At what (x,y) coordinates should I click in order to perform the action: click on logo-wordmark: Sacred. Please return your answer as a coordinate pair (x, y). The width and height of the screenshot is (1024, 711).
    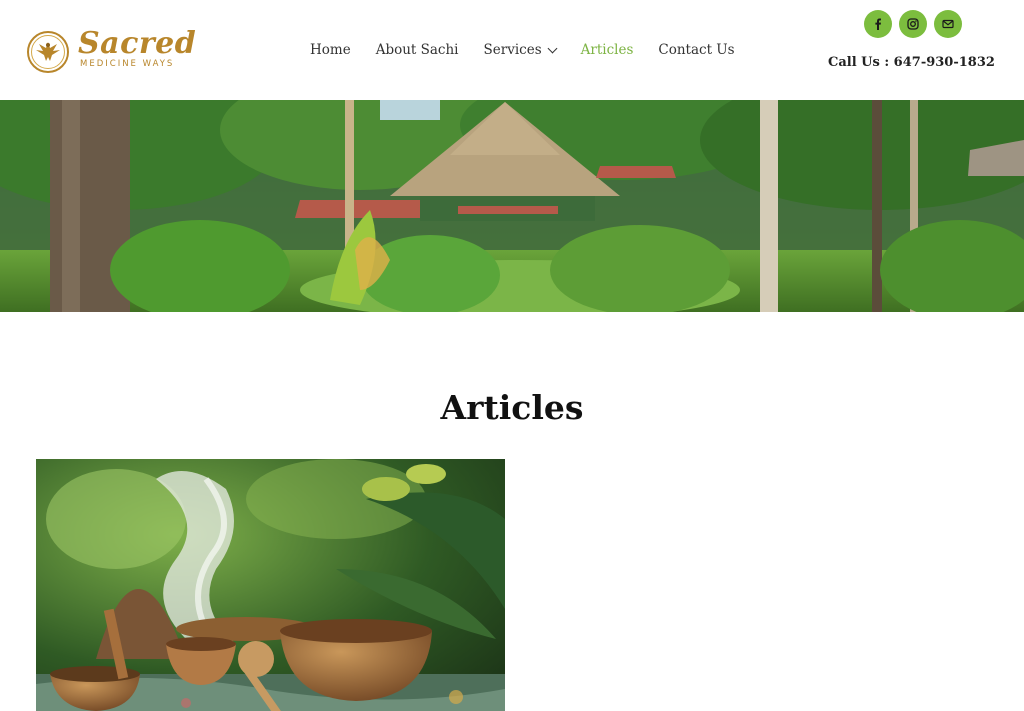
    Looking at the image, I should click on (137, 43).